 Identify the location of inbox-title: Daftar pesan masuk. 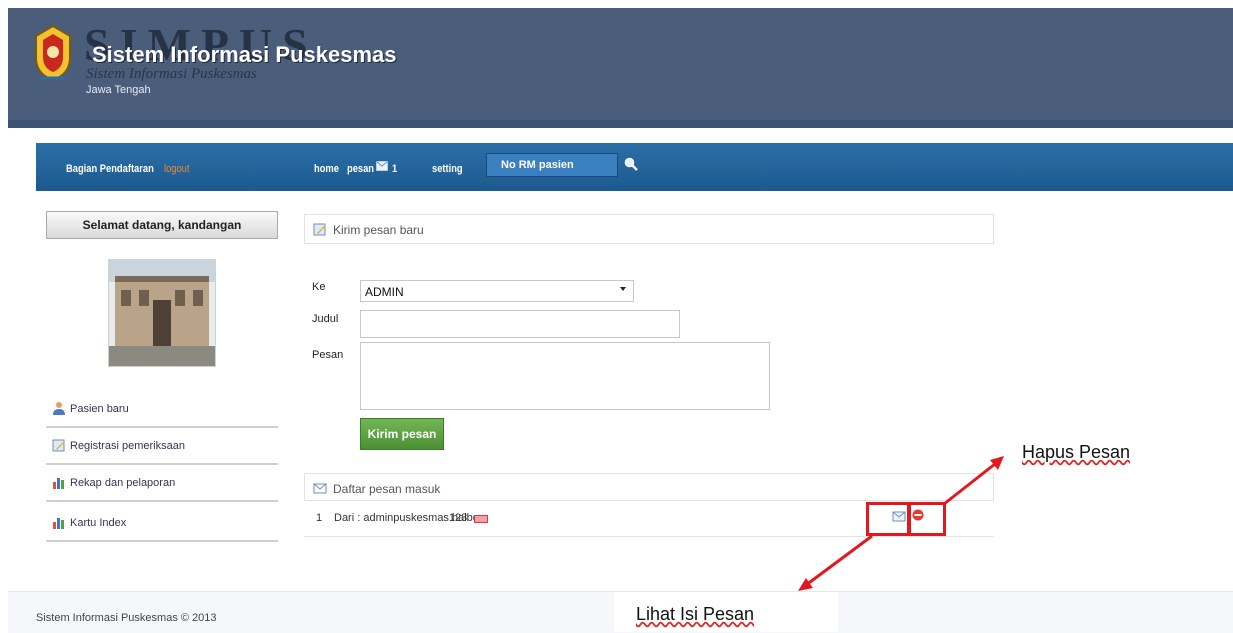
(387, 489).